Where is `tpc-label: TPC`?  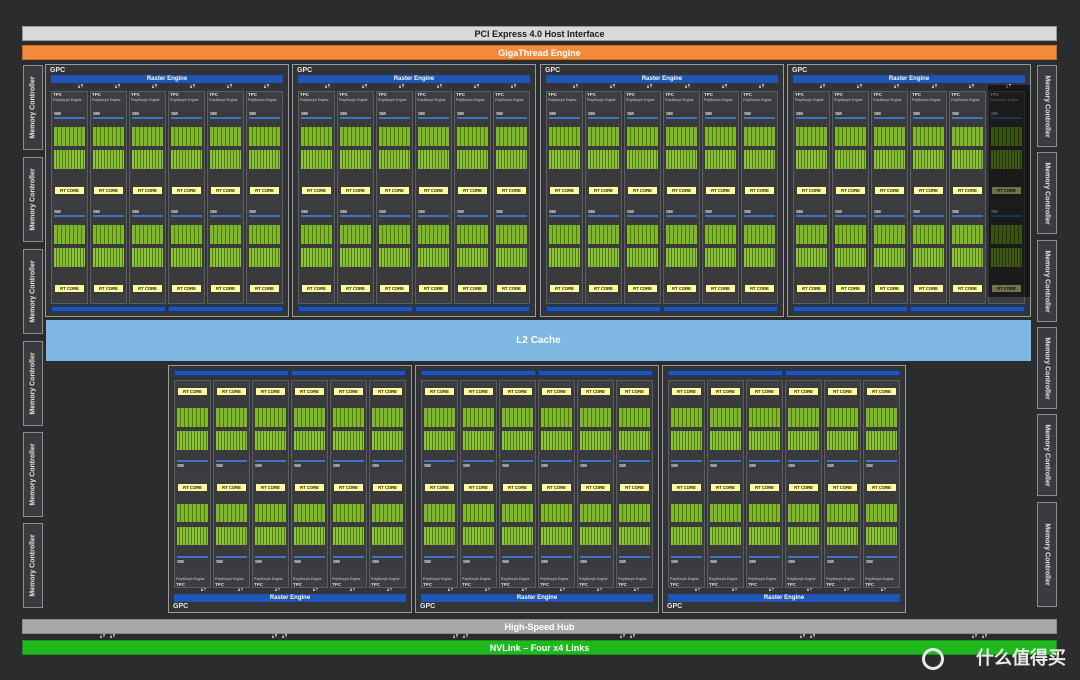
tpc-label: TPC is located at coordinates (427, 584).